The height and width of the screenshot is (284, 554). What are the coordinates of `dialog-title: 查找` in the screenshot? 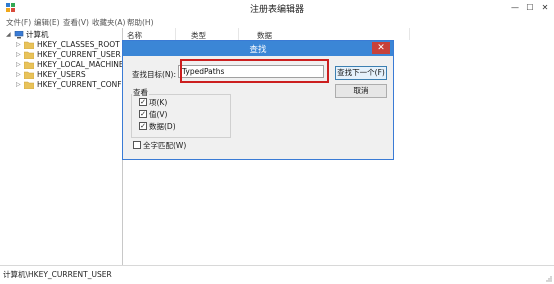 It's located at (258, 50).